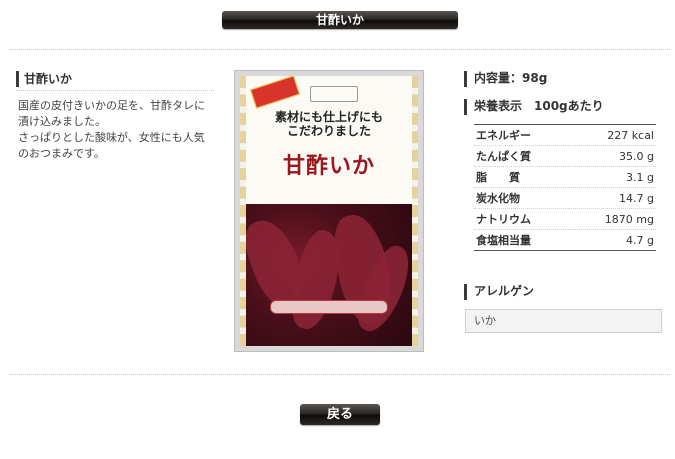 This screenshot has height=459, width=675. I want to click on description-line: 国産の皮付きいかの足を、甘酢タレに漬け込みました。, so click(111, 113).